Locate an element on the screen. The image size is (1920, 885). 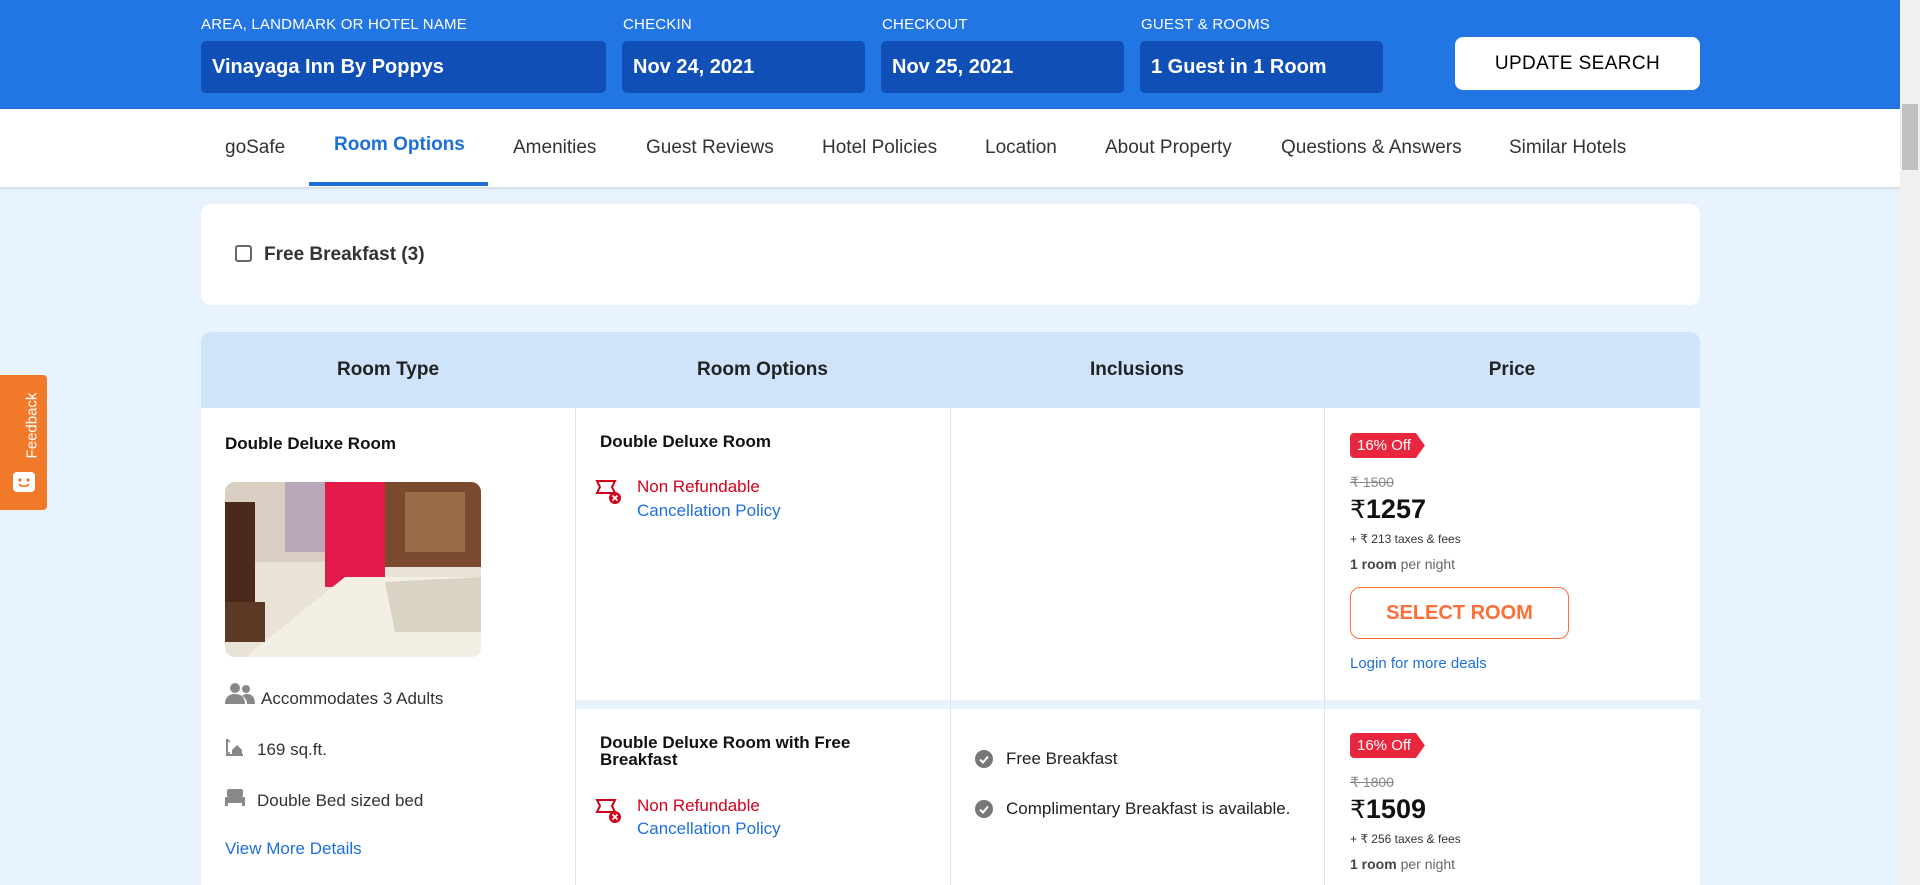
guests-field-label: GUEST & ROOMS is located at coordinates (1206, 24).